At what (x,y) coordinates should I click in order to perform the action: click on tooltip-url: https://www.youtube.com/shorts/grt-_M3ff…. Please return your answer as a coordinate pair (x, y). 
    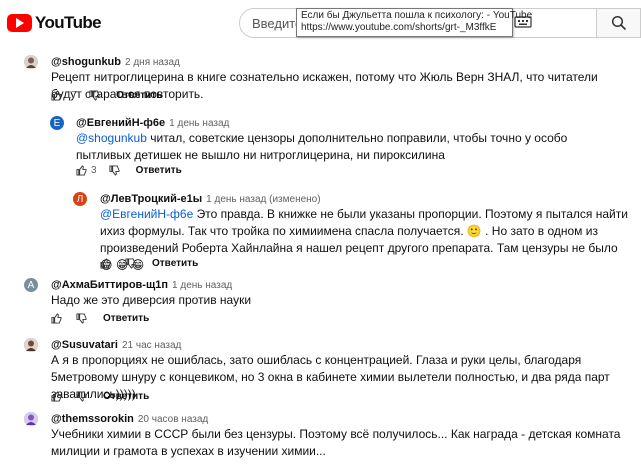
    Looking at the image, I should click on (399, 27).